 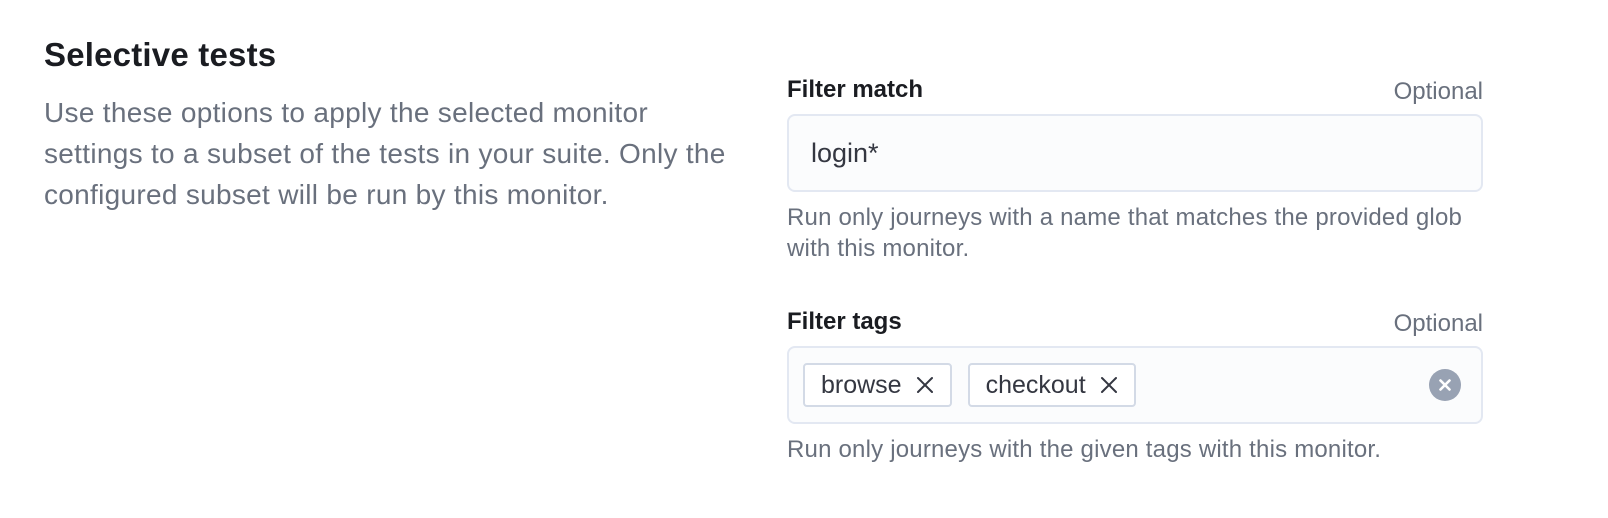 I want to click on tag-pill-browse: browse, so click(x=877, y=385).